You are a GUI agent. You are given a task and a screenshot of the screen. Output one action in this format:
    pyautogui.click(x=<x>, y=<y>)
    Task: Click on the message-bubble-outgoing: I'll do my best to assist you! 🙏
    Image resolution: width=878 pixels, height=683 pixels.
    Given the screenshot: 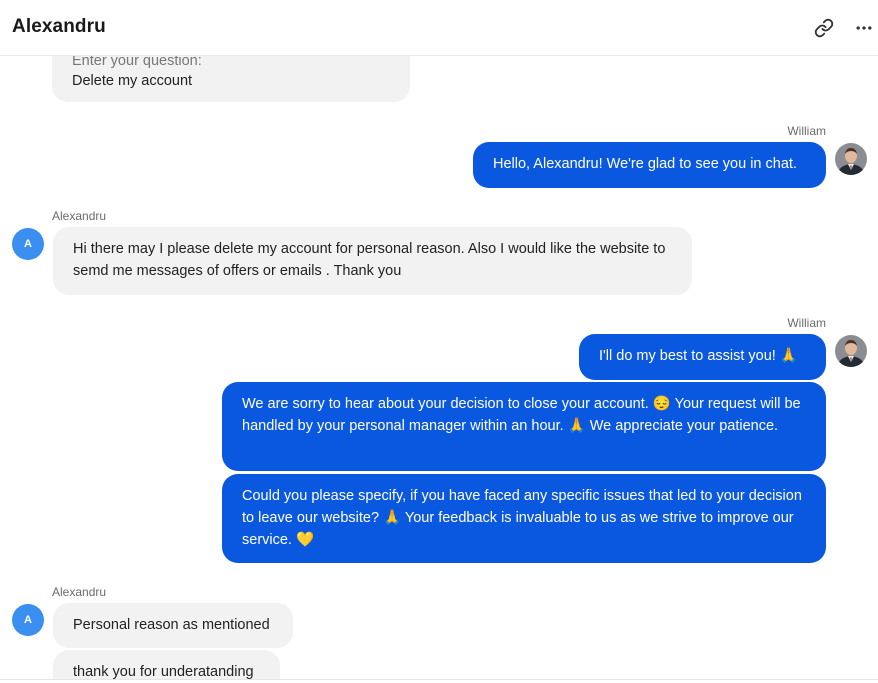 What is the action you would take?
    pyautogui.click(x=702, y=357)
    